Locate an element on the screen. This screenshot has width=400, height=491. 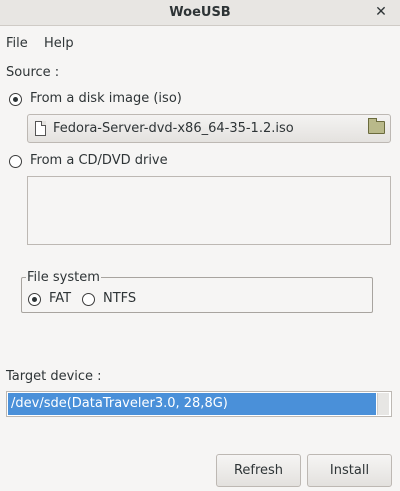
title-bar: WoeUSB ✕ is located at coordinates (200, 13).